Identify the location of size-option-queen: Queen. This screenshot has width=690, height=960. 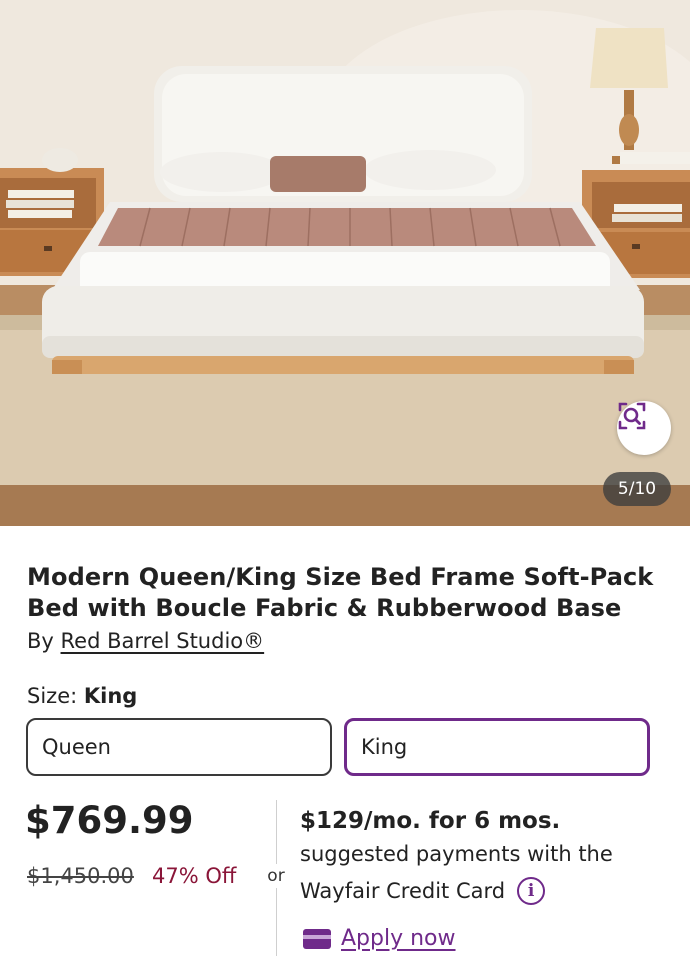
(179, 747).